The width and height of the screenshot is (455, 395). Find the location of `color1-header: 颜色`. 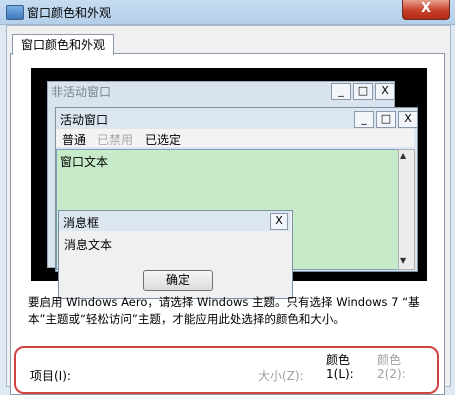

color1-header: 颜色 is located at coordinates (338, 360).